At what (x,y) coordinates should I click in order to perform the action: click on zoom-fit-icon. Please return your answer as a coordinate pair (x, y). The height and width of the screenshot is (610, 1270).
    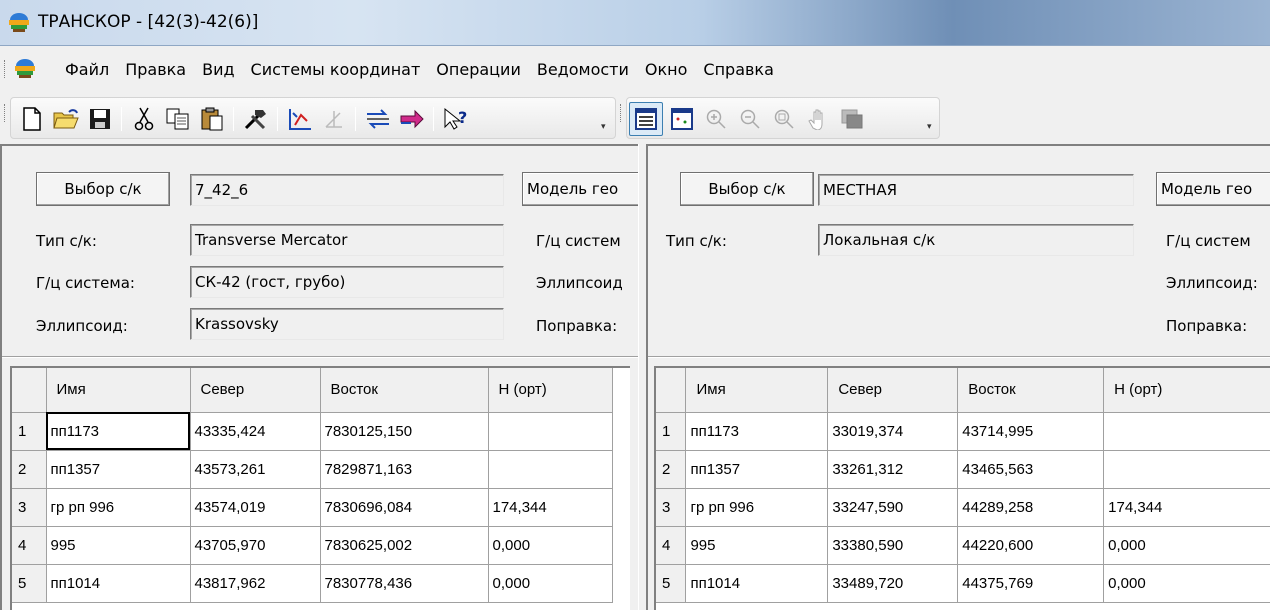
    Looking at the image, I should click on (784, 119).